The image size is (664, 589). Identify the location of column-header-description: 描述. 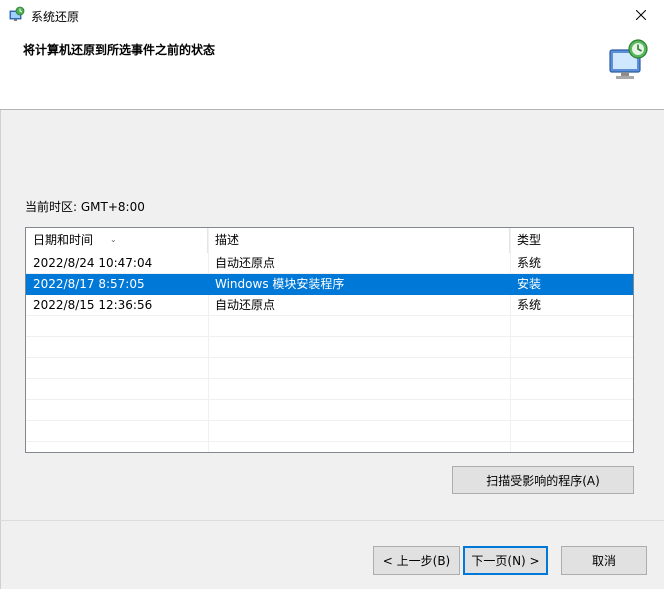
(359, 240).